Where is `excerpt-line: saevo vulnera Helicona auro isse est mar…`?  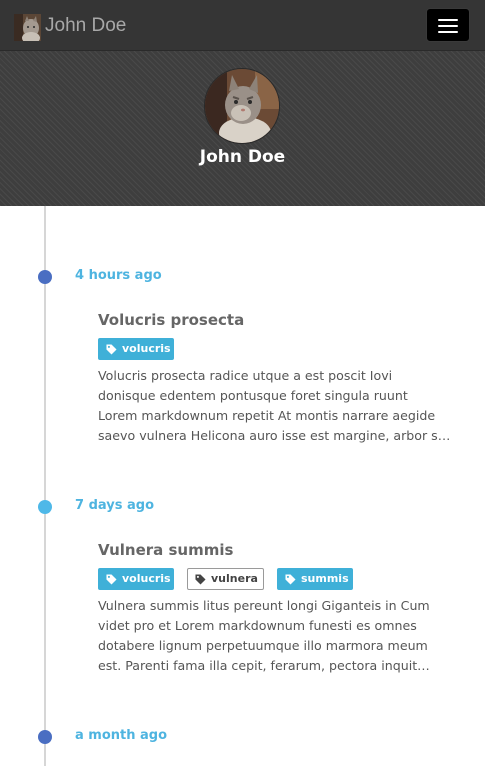
excerpt-line: saevo vulnera Helicona auro isse est mar… is located at coordinates (274, 435).